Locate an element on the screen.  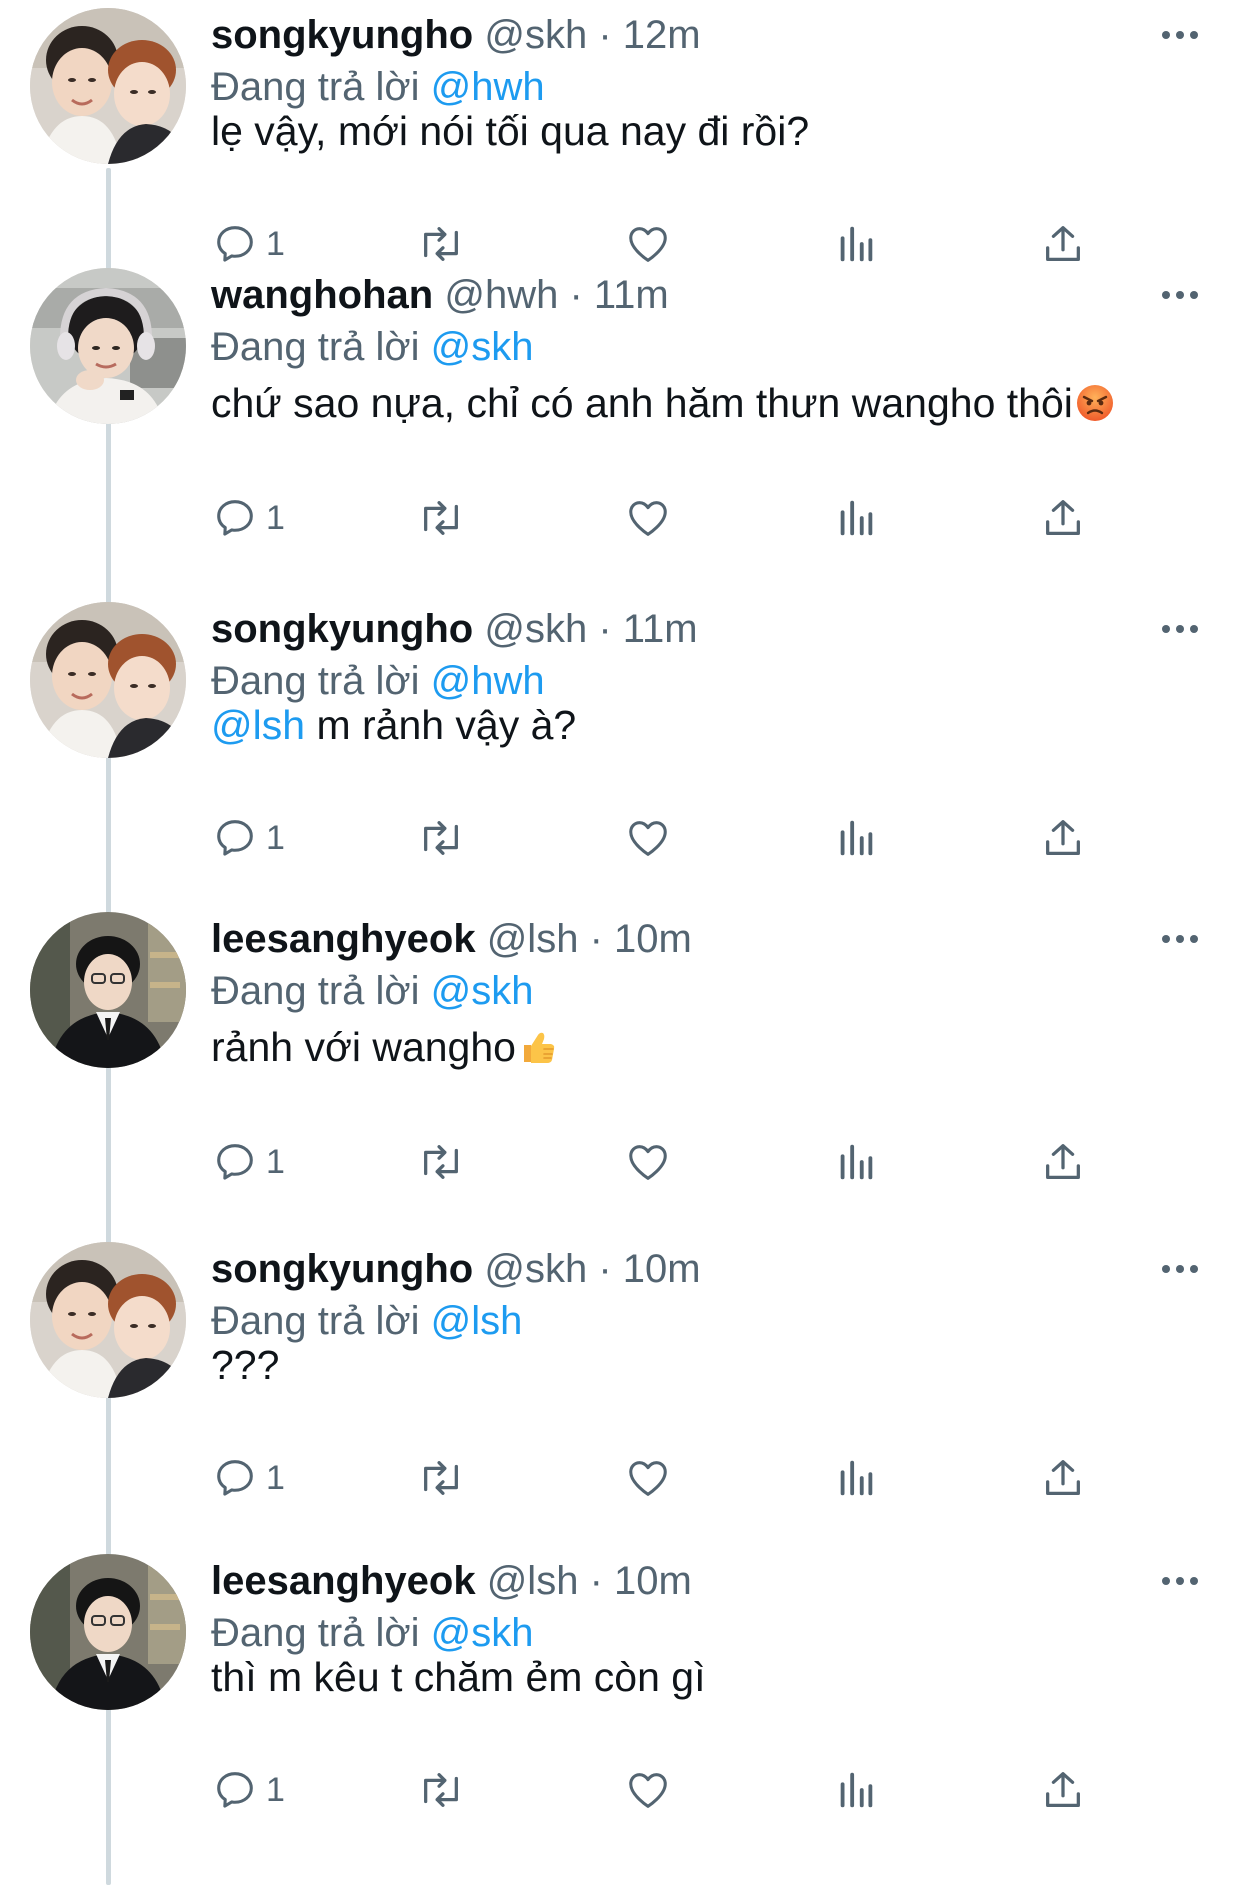
user-handle: @hwh is located at coordinates (501, 295).